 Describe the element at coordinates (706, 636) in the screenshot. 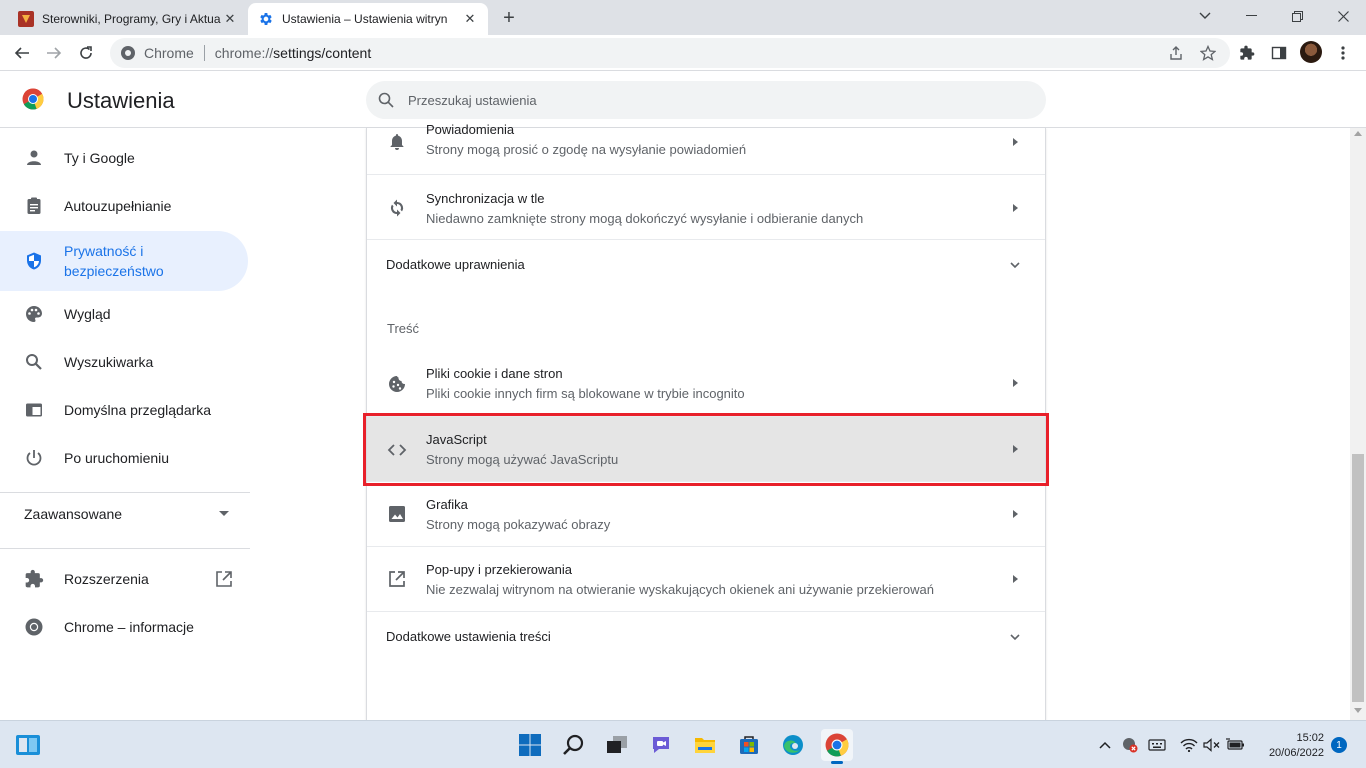

I see `additional-content-settings-row: Dodatkowe ustawienia treści` at that location.